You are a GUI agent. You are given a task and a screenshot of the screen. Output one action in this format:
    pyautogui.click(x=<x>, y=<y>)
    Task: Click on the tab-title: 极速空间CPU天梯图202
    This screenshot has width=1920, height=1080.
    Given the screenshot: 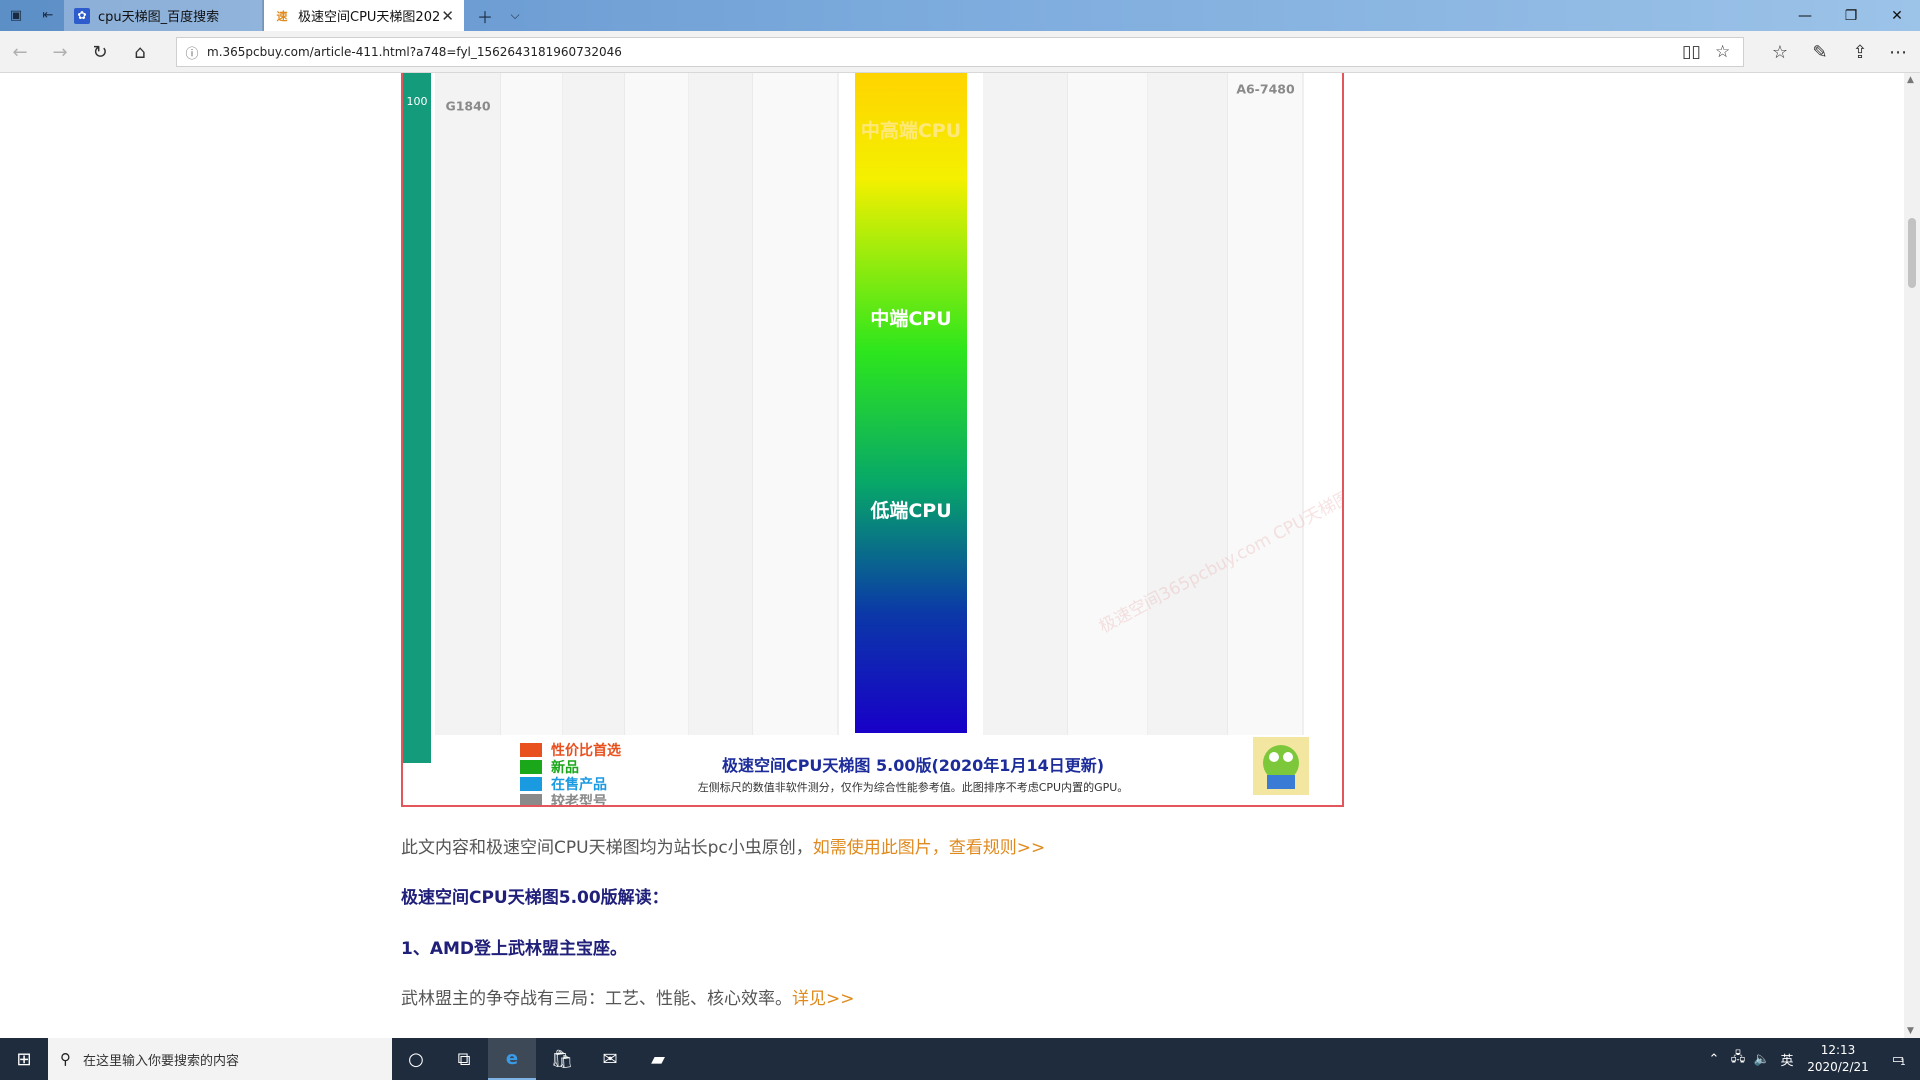 What is the action you would take?
    pyautogui.click(x=369, y=17)
    